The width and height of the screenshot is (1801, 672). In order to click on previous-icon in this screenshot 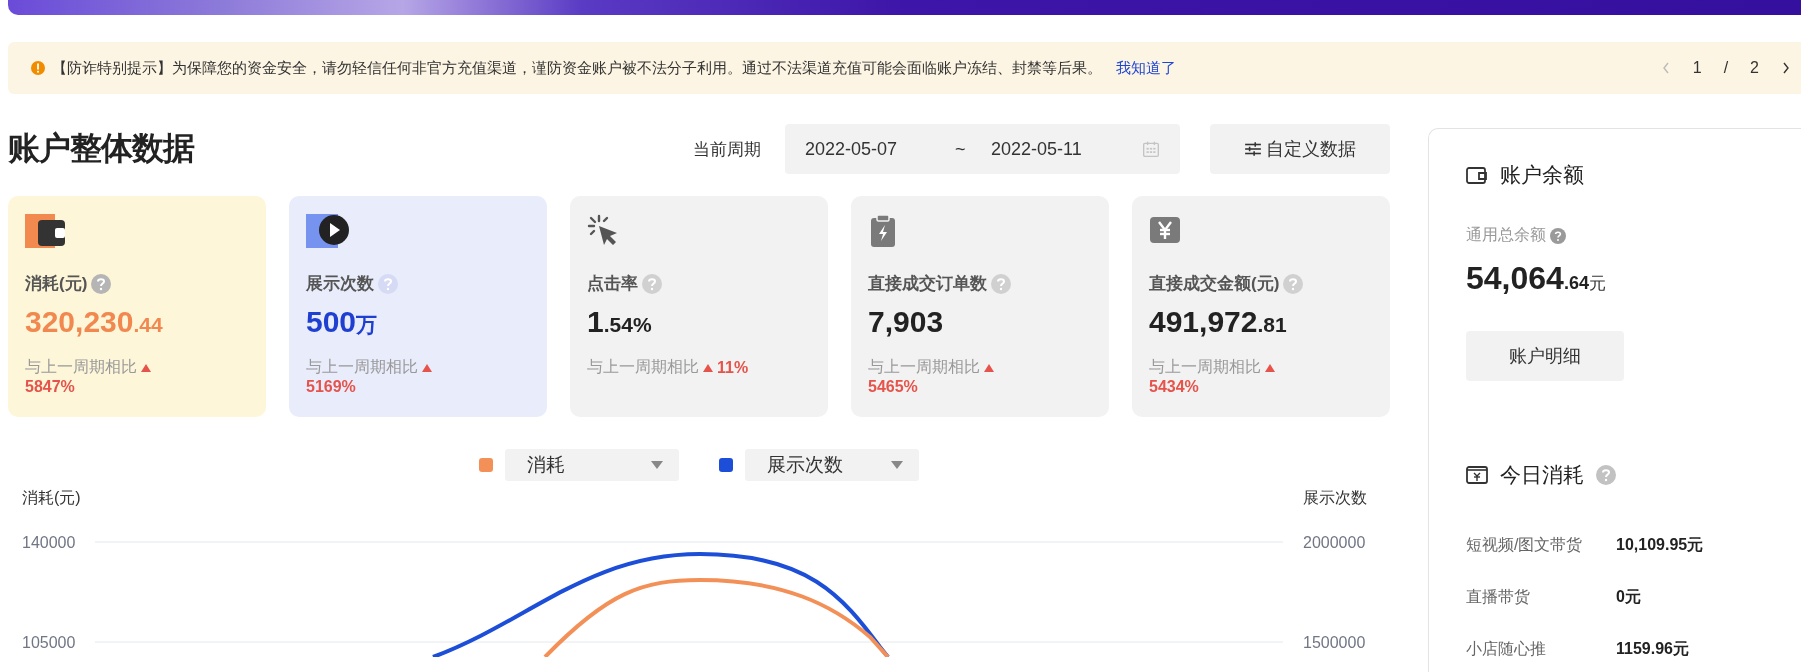, I will do `click(1665, 68)`.